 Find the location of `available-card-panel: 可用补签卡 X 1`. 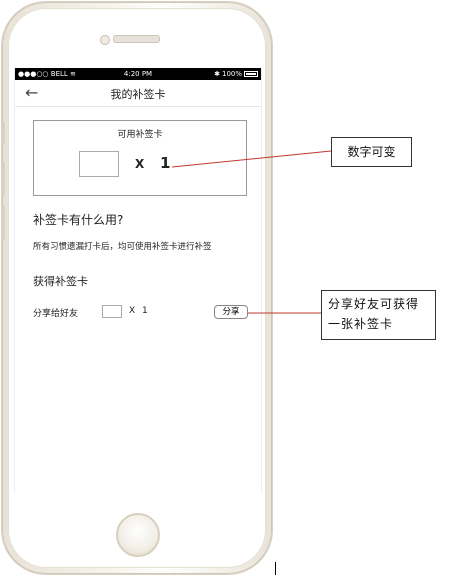

available-card-panel: 可用补签卡 X 1 is located at coordinates (140, 158).